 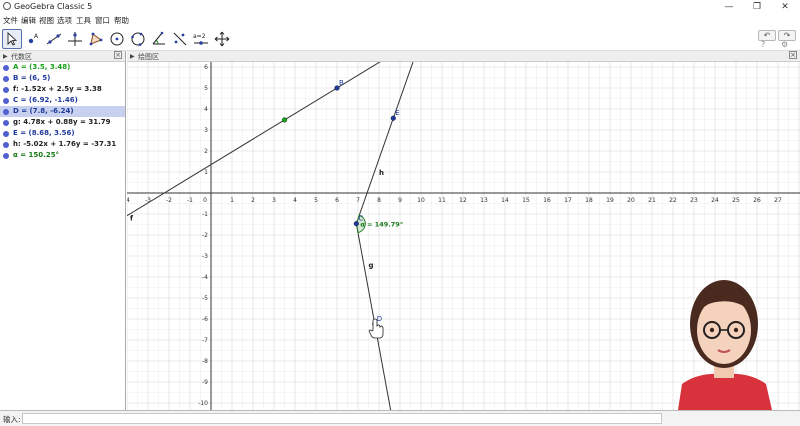 What do you see at coordinates (381, 225) in the screenshot?
I see `angle-alpha-label: α = 149.79°` at bounding box center [381, 225].